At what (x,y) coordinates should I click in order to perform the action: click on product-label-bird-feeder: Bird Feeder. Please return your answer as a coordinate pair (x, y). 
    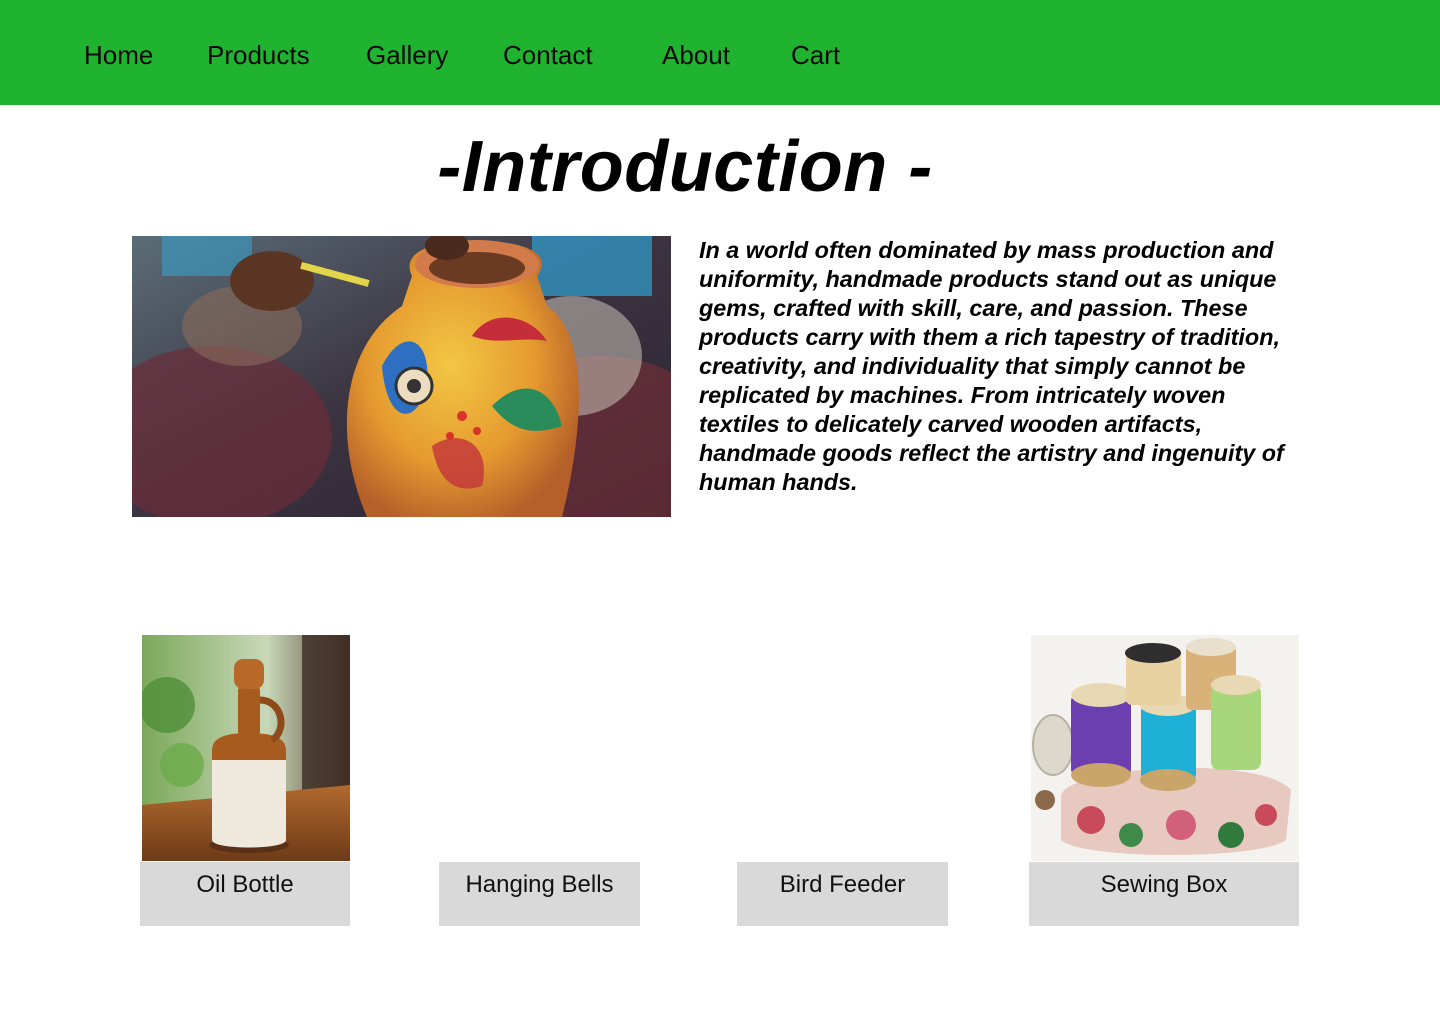
    Looking at the image, I should click on (842, 894).